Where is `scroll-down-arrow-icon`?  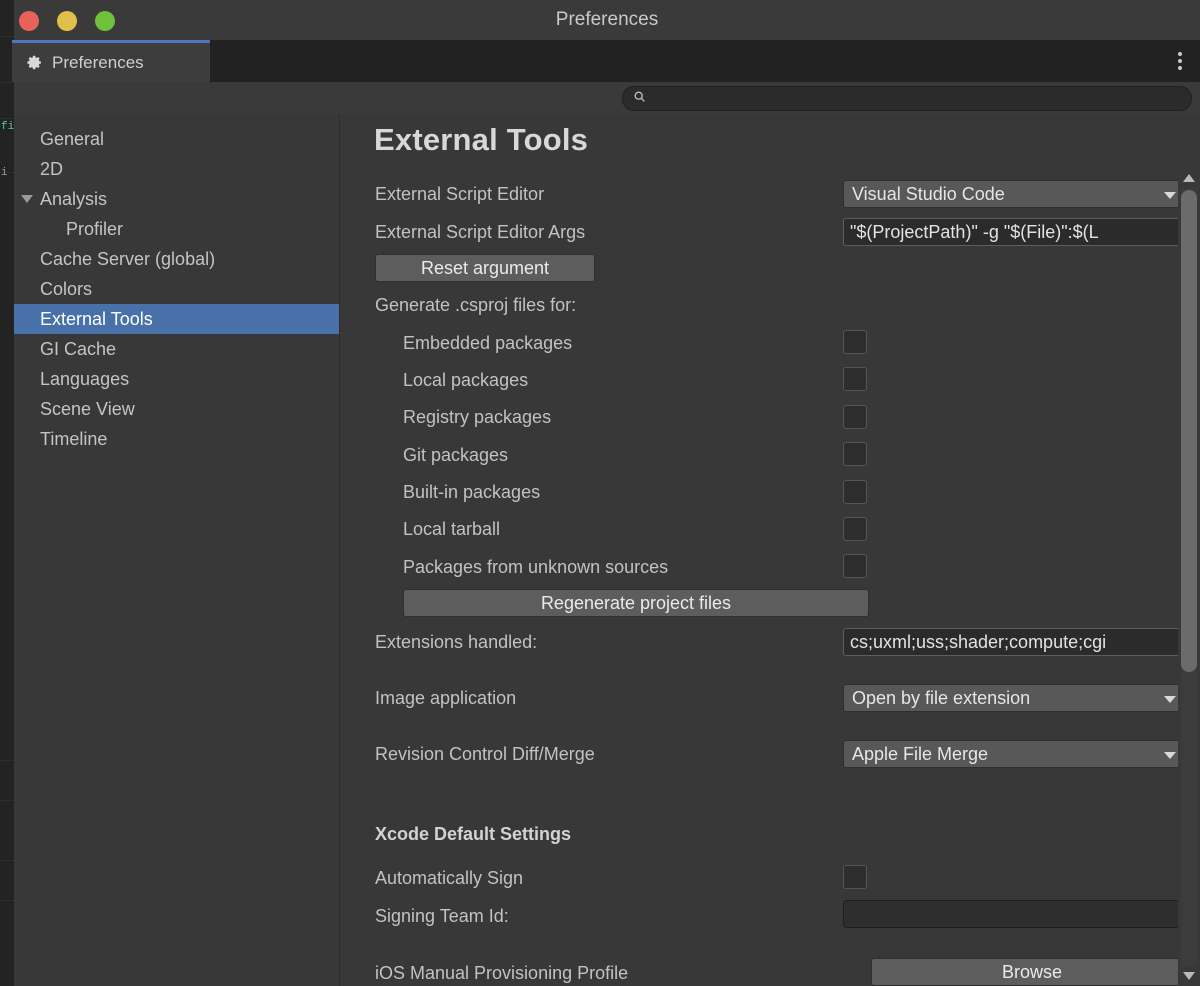
scroll-down-arrow-icon is located at coordinates (1189, 976).